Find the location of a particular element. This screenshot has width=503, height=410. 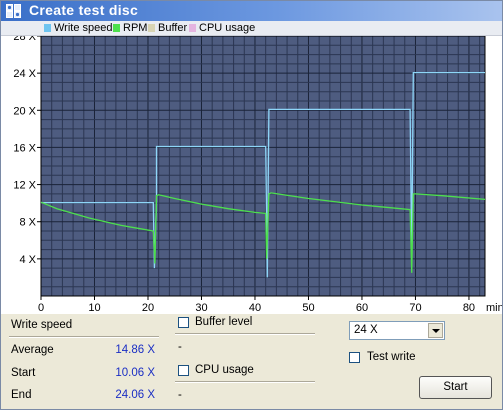

legend-label: Buffer is located at coordinates (173, 28).